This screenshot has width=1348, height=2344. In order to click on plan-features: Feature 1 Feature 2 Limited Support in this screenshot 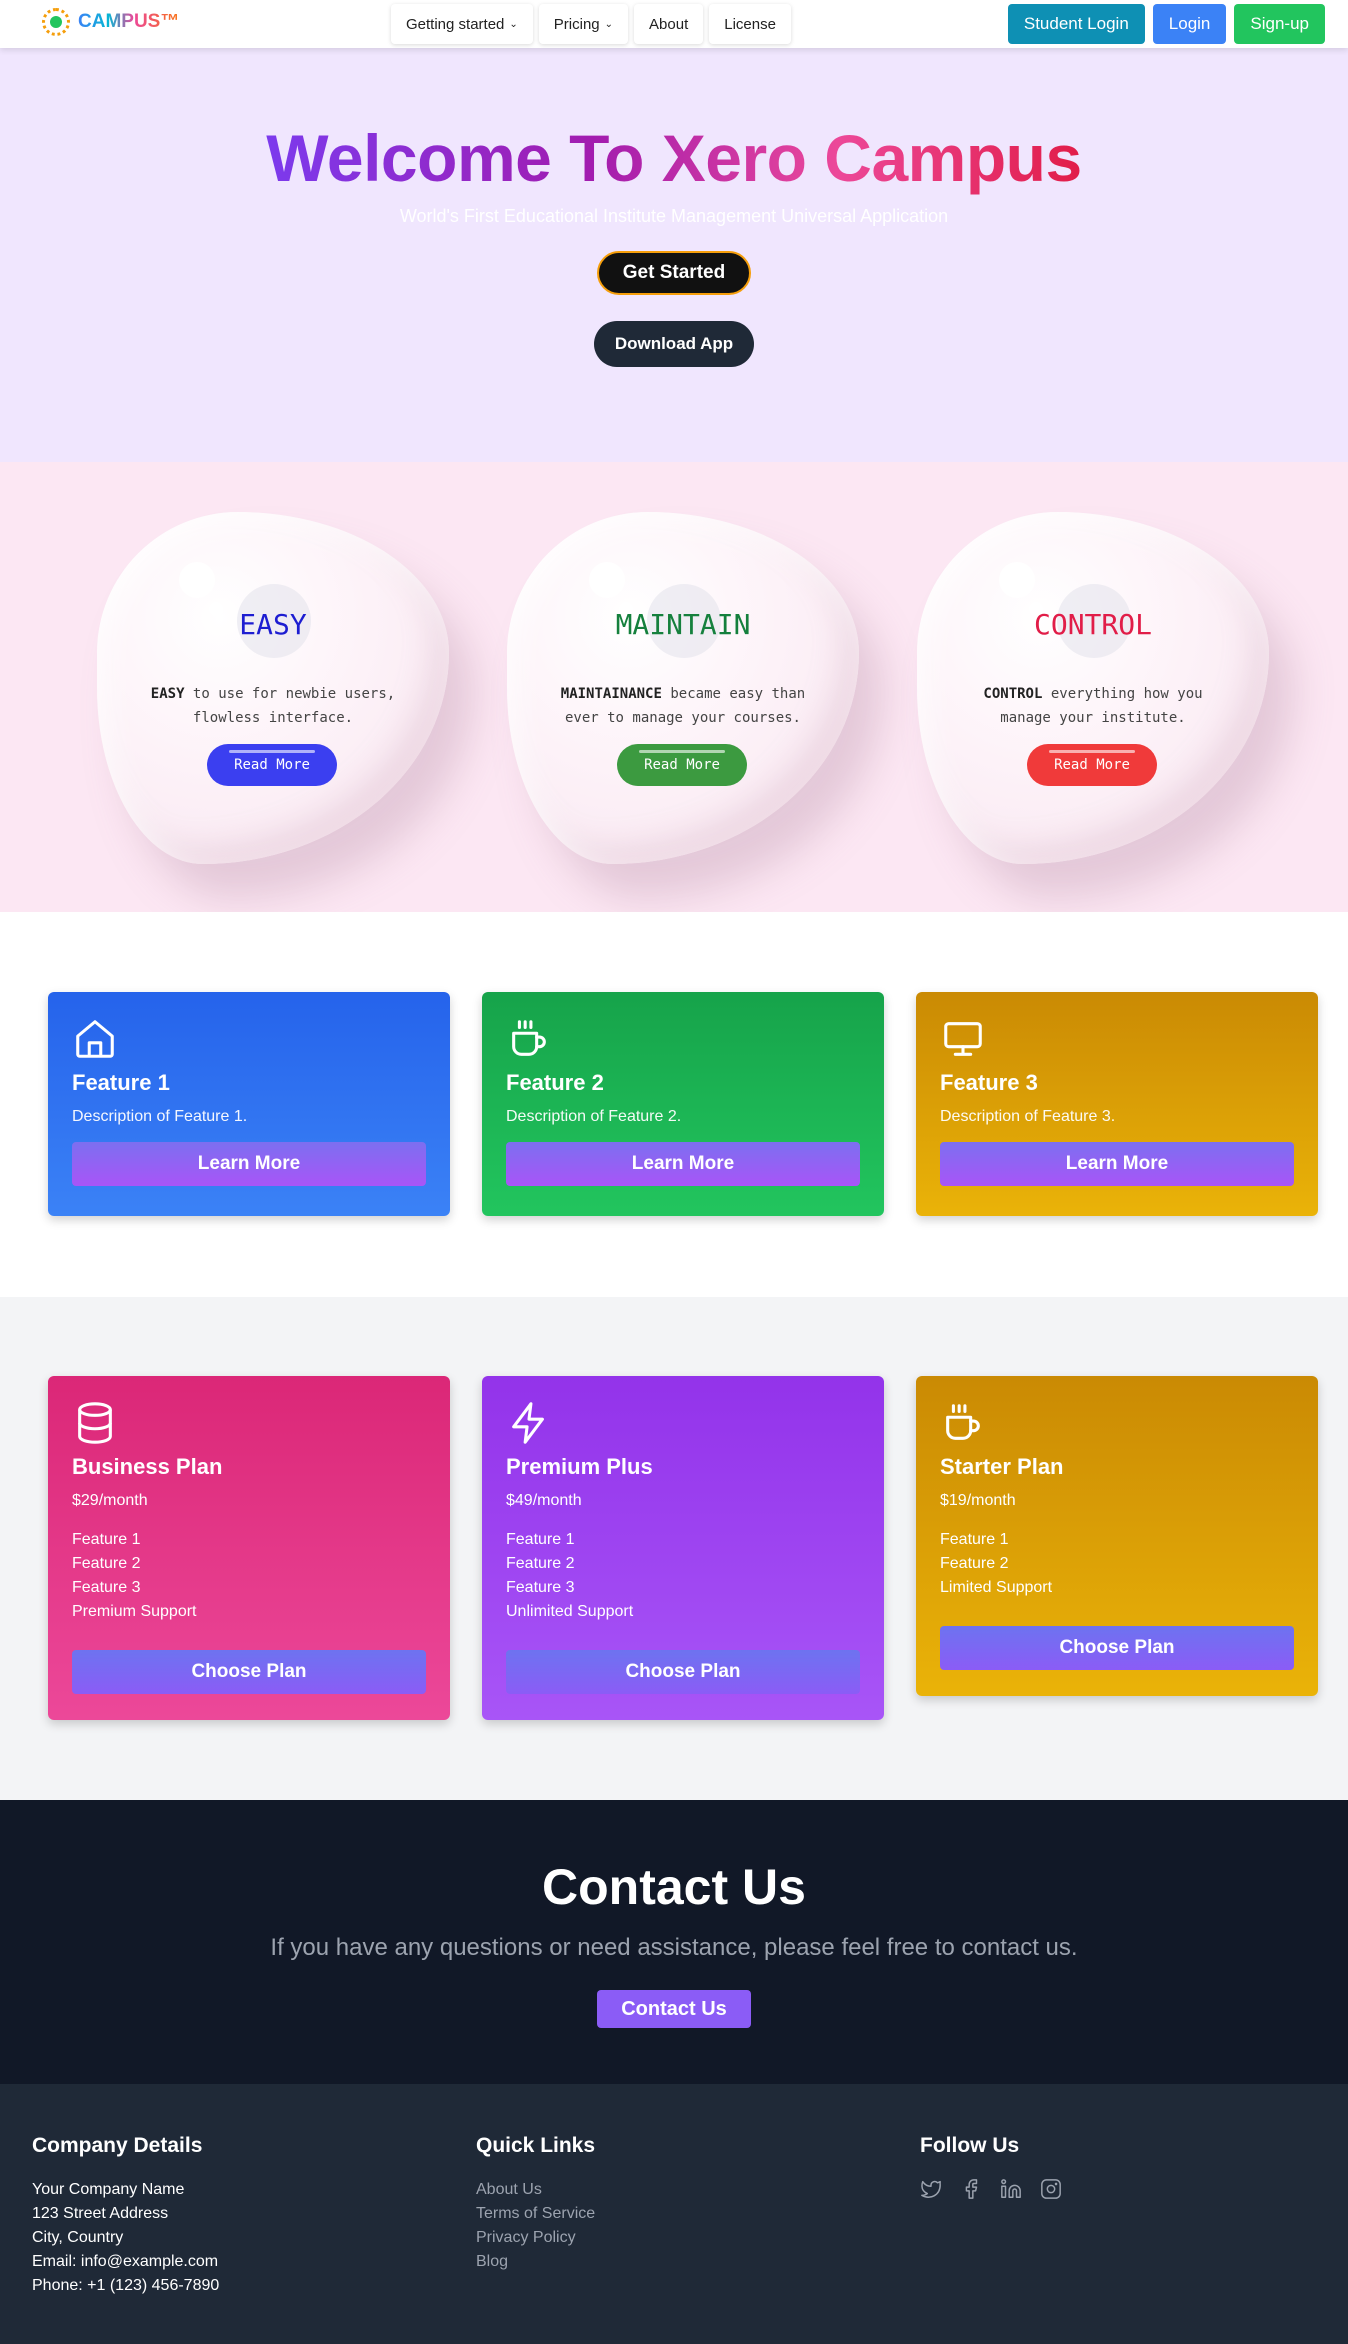, I will do `click(1117, 1564)`.